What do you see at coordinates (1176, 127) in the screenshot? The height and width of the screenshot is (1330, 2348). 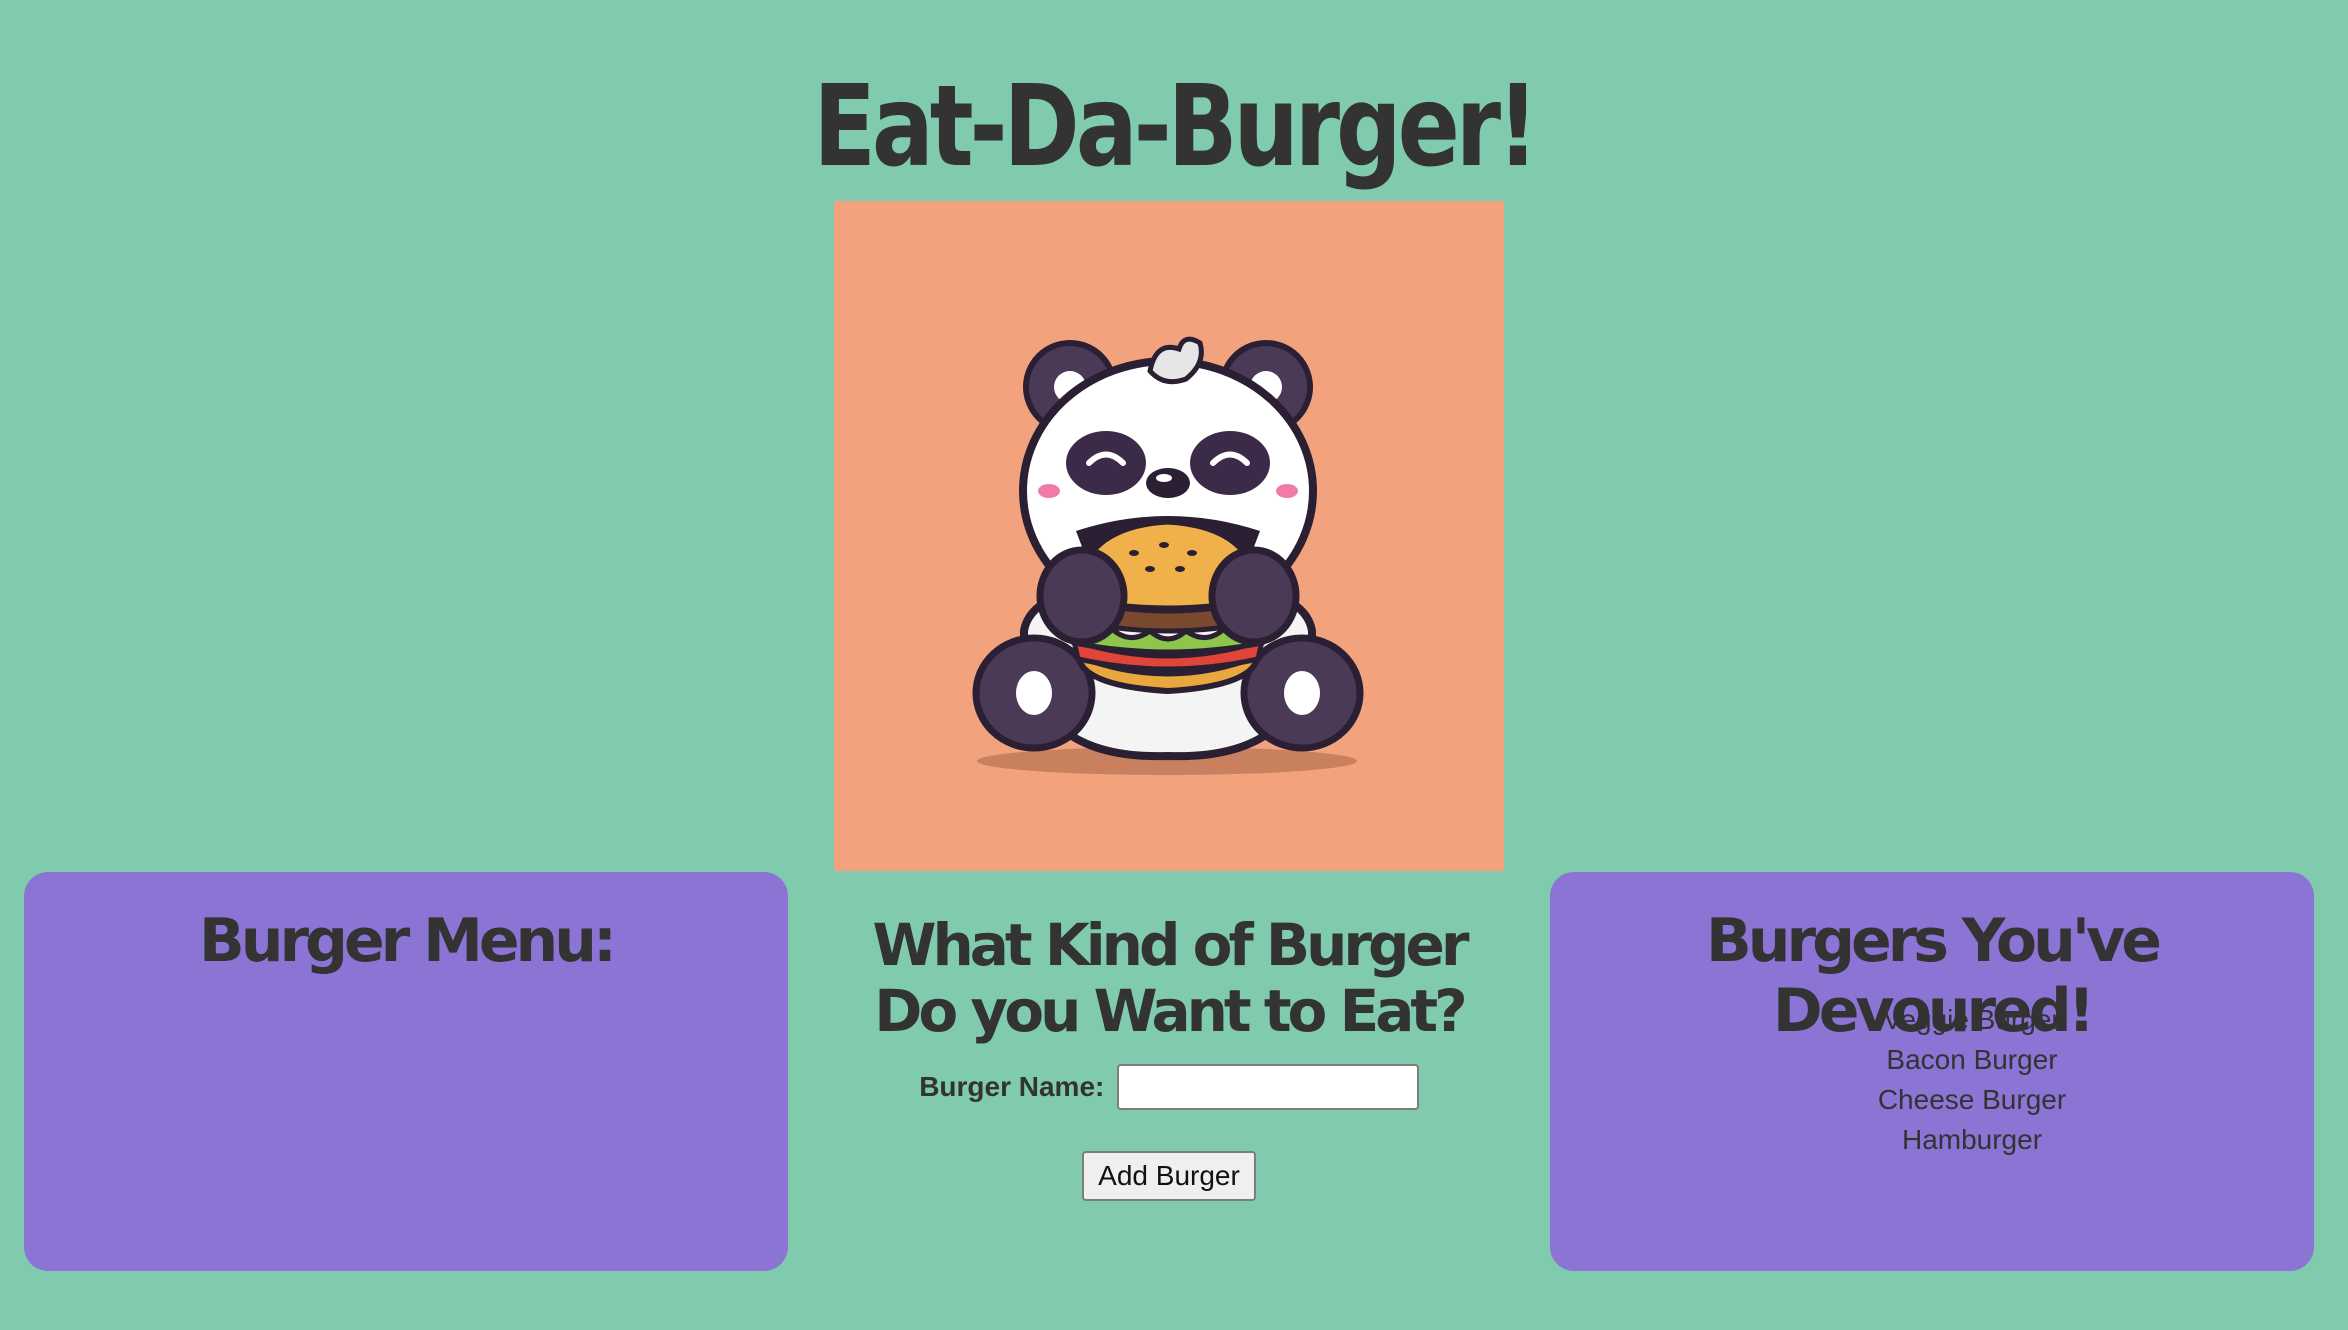 I see `page-title: Eat-Da-Burger!` at bounding box center [1176, 127].